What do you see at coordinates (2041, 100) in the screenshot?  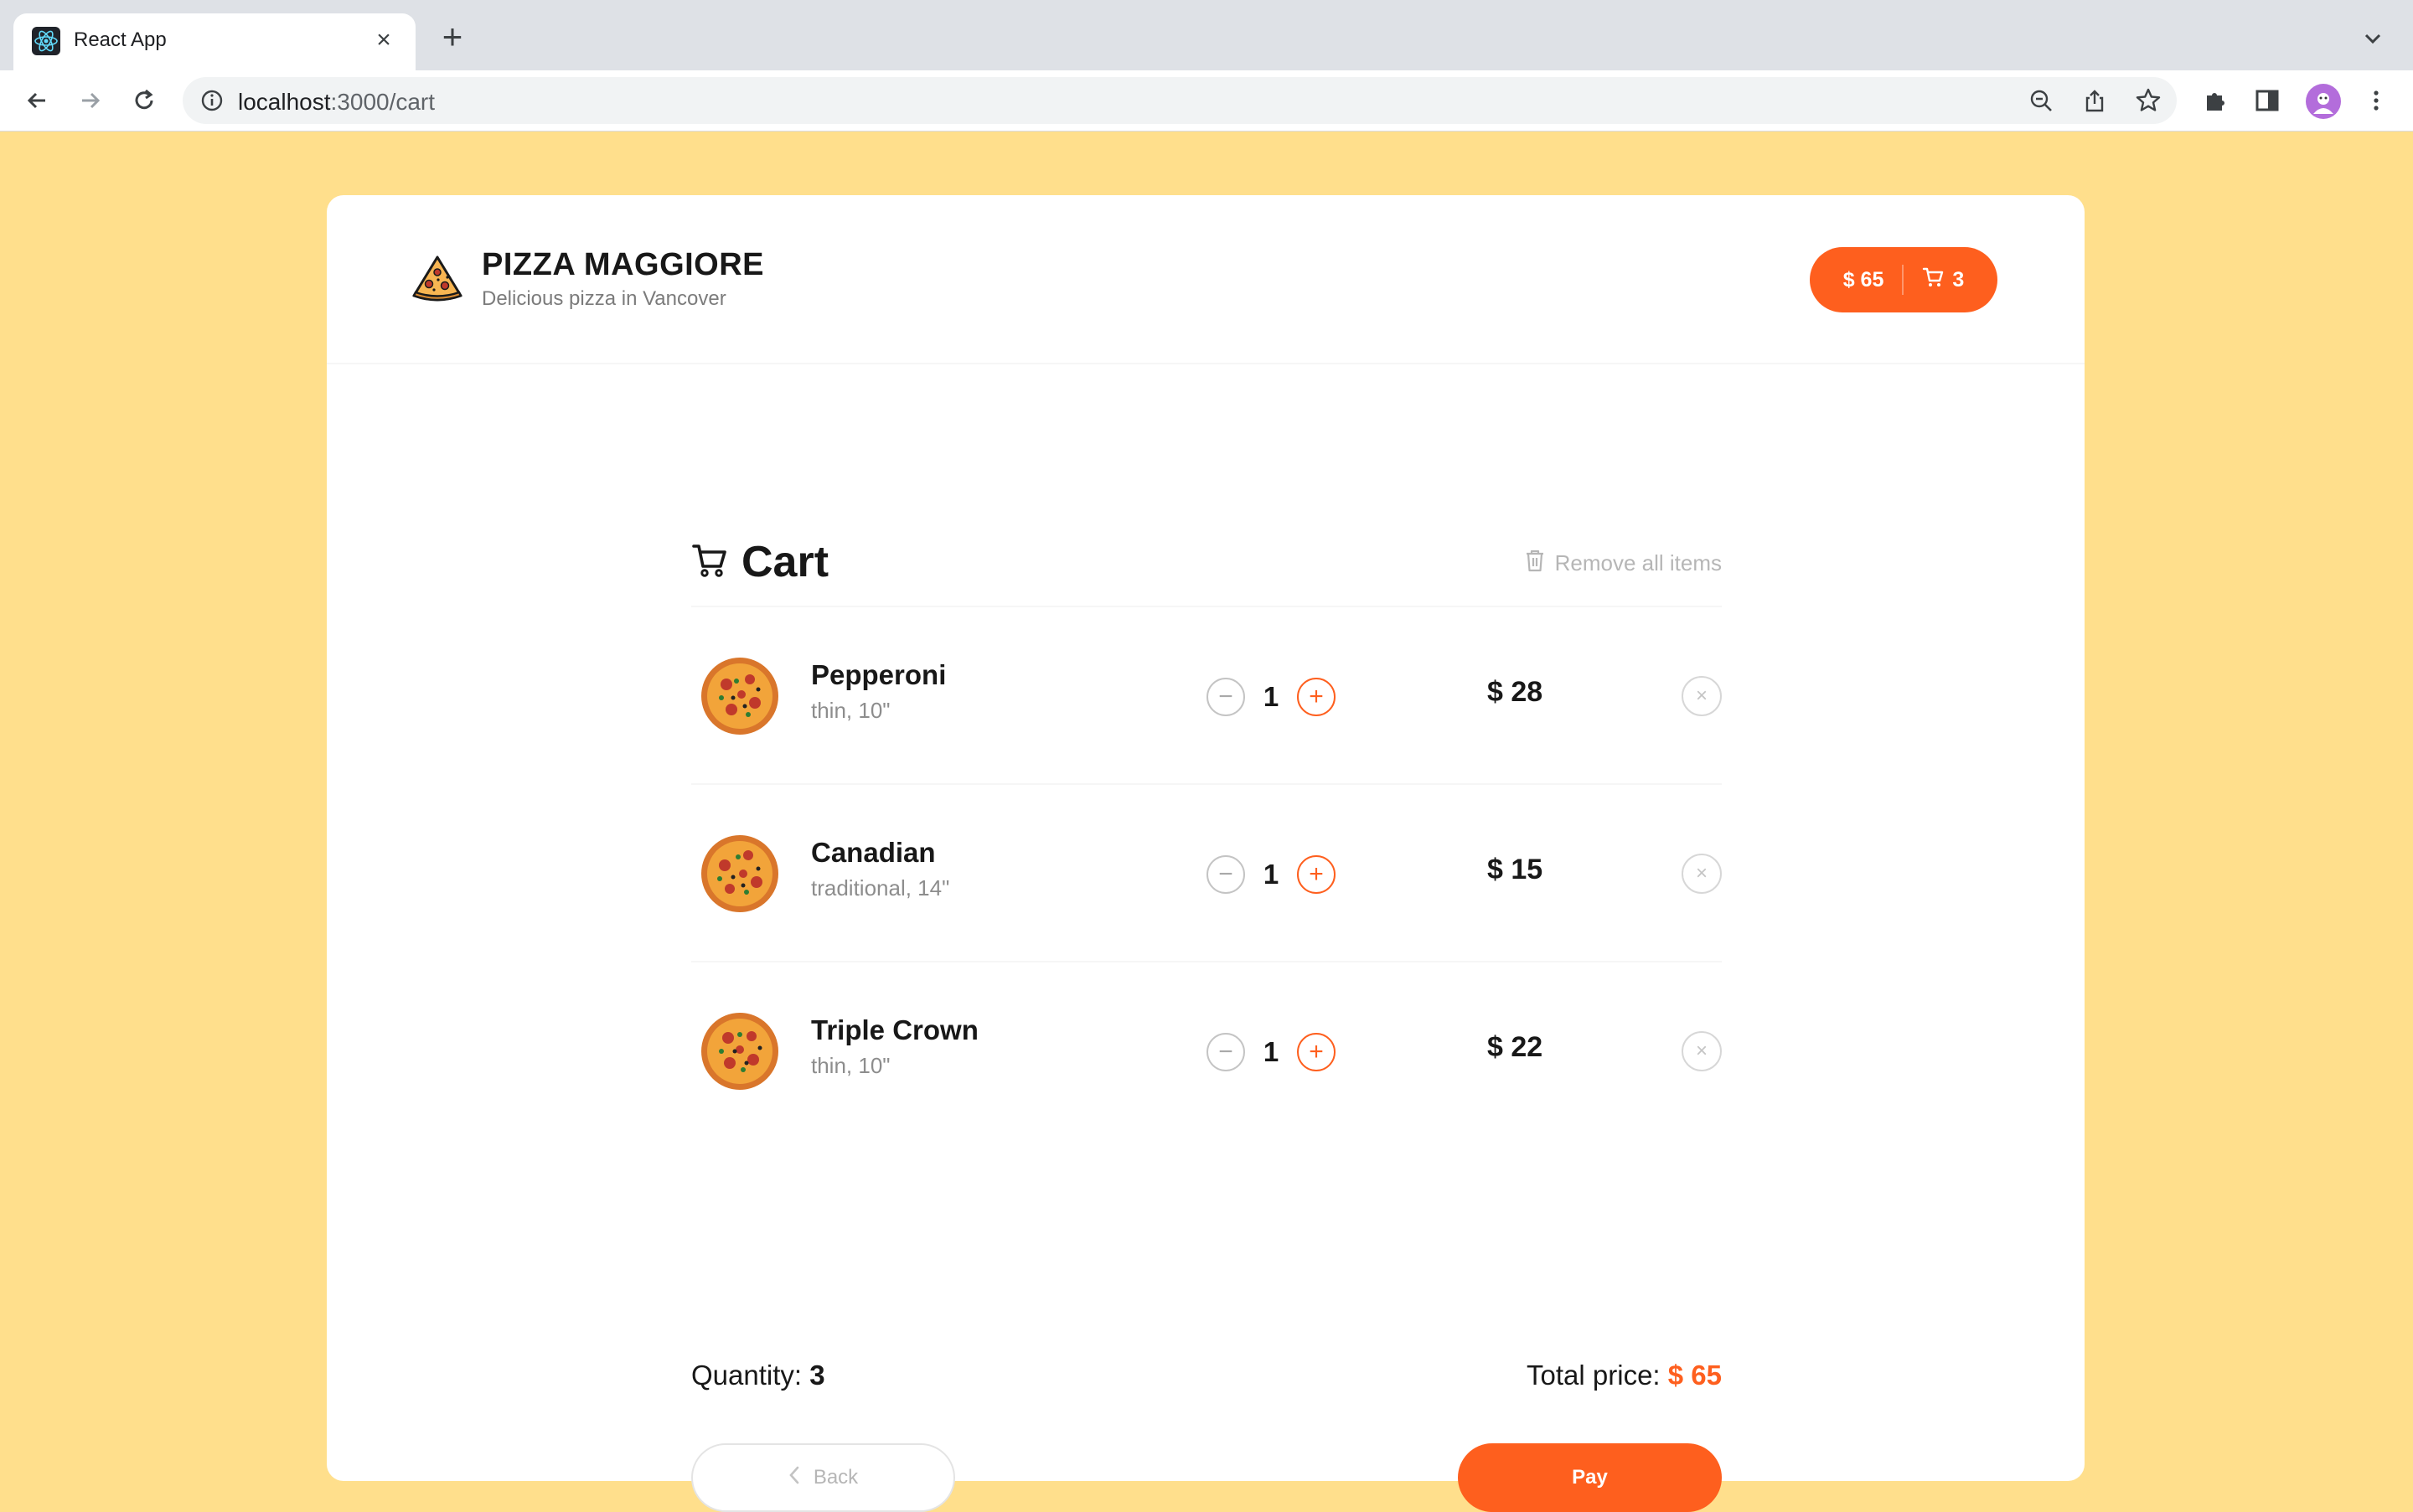 I see `zoom-icon` at bounding box center [2041, 100].